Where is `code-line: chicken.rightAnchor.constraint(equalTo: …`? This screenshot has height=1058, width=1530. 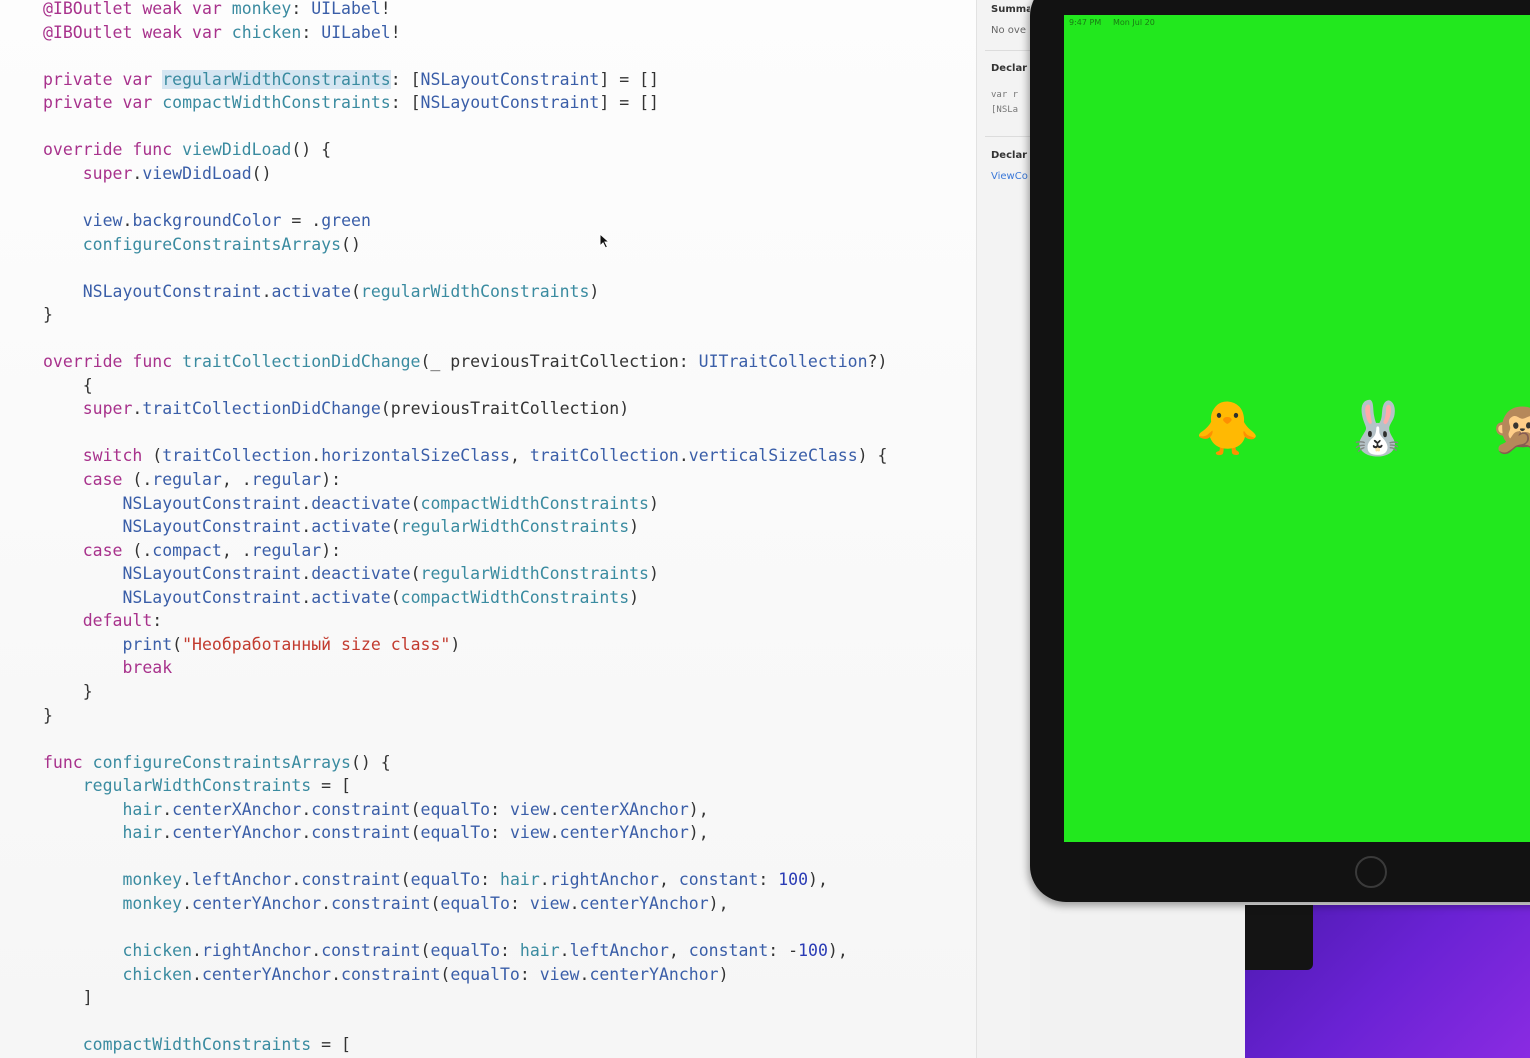 code-line: chicken.rightAnchor.constraint(equalTo: … is located at coordinates (445, 951).